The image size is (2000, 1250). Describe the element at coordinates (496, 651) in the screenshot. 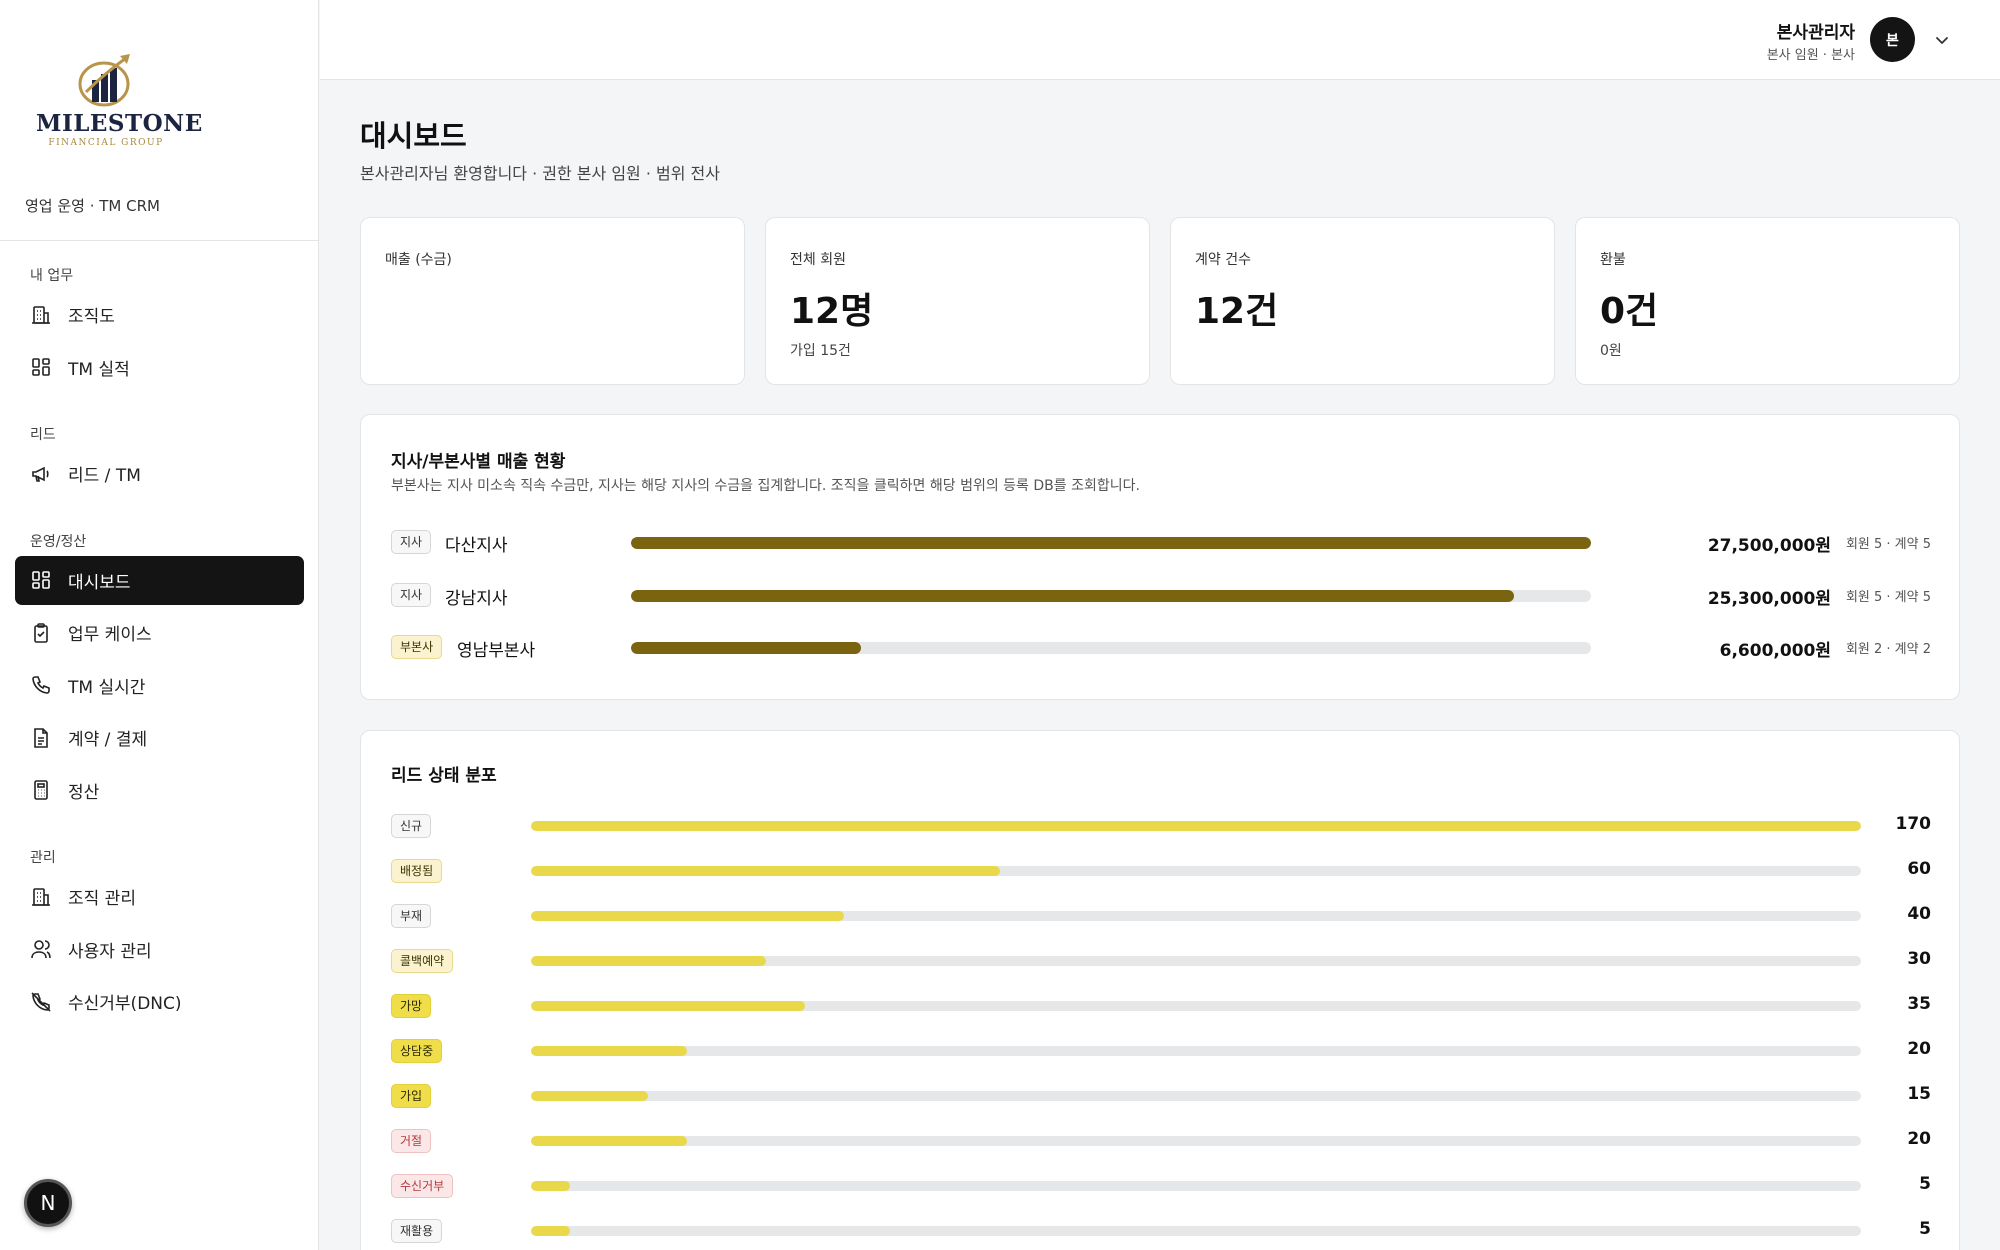

I see `branch-name: 영남부본사` at that location.